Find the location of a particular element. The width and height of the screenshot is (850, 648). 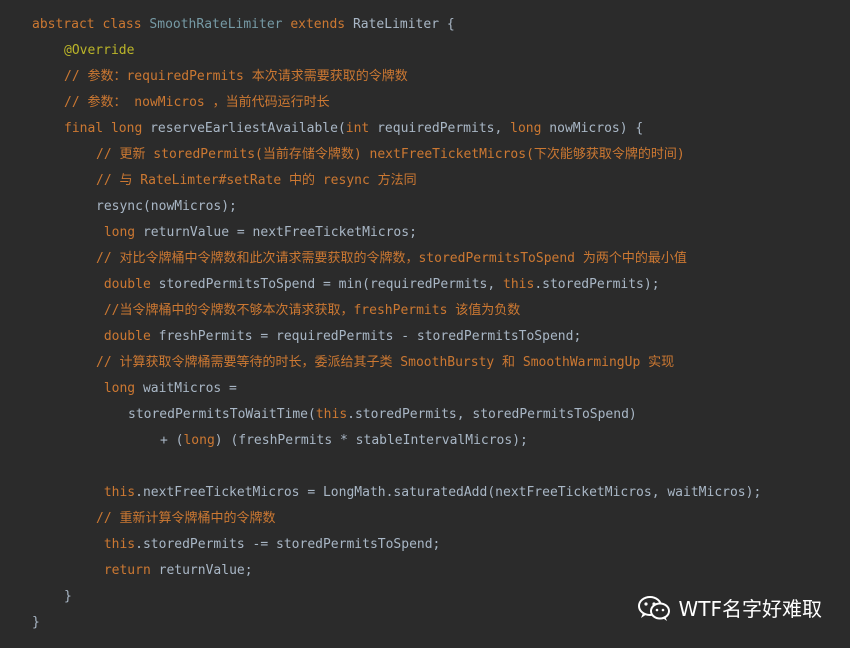

code-token: .storedPermits -= storedPermitsToSpend; is located at coordinates (288, 544).